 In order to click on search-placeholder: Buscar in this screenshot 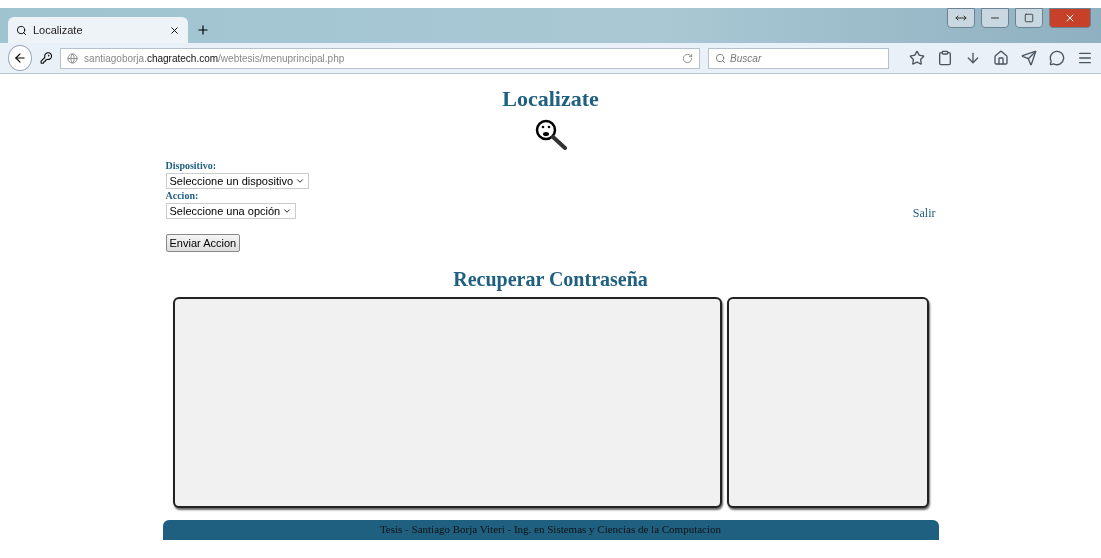, I will do `click(746, 58)`.